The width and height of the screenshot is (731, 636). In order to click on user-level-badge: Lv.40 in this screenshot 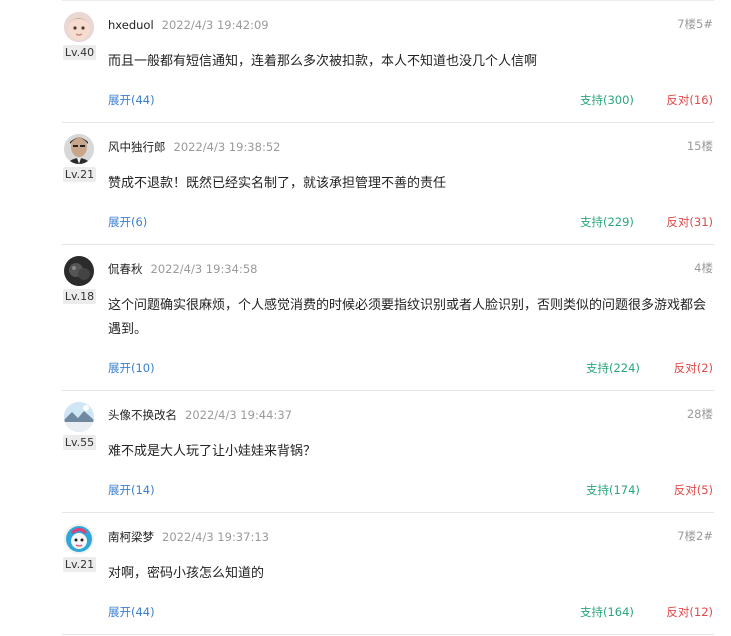, I will do `click(79, 52)`.